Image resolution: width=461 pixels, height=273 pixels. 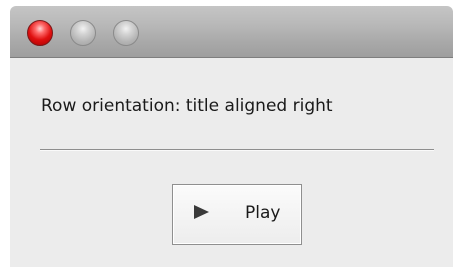 What do you see at coordinates (201, 212) in the screenshot?
I see `play-icon` at bounding box center [201, 212].